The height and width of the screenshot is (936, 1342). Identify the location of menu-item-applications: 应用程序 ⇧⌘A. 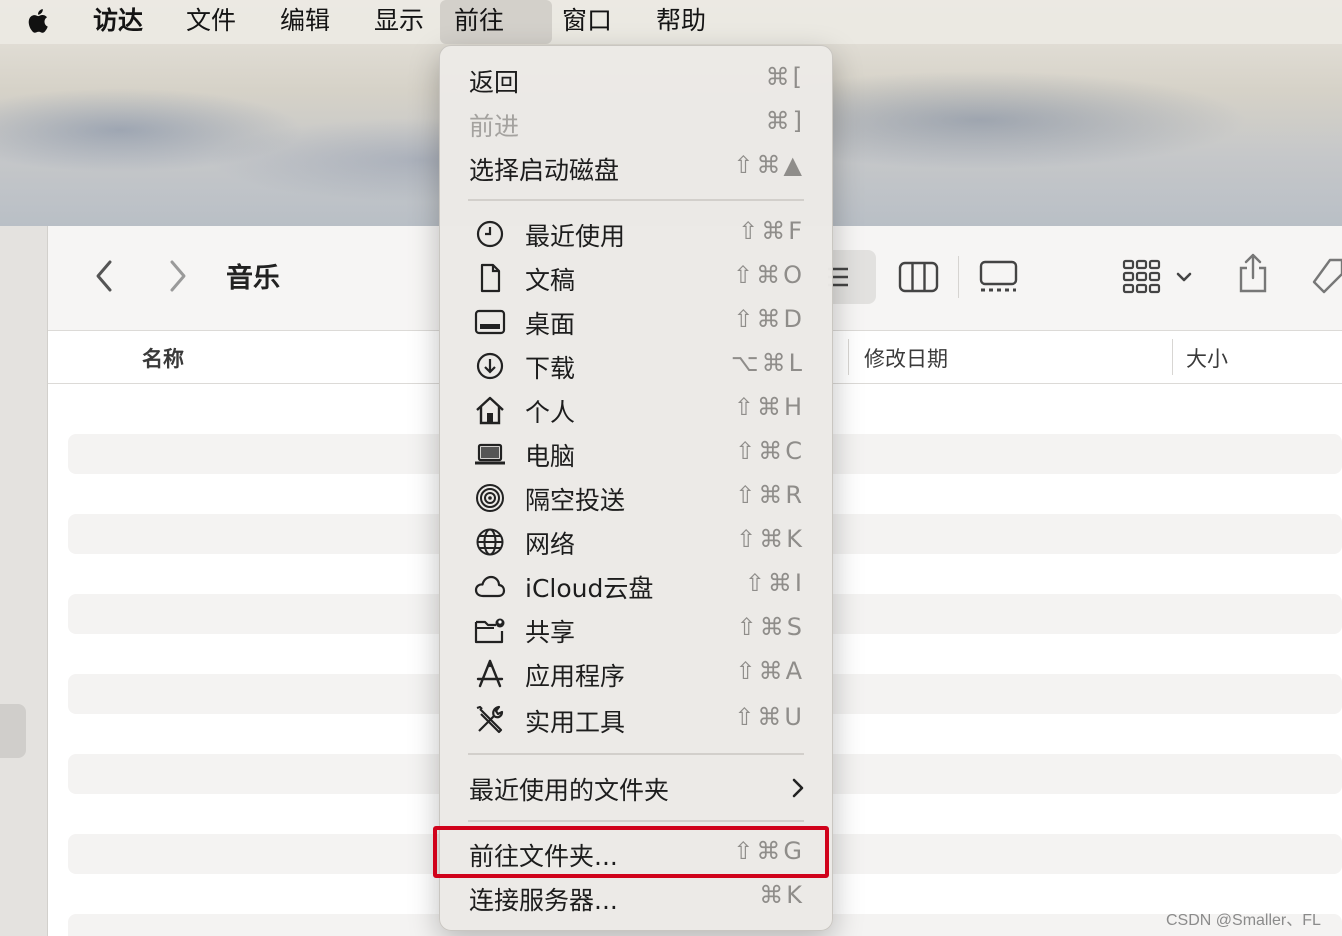
(636, 674).